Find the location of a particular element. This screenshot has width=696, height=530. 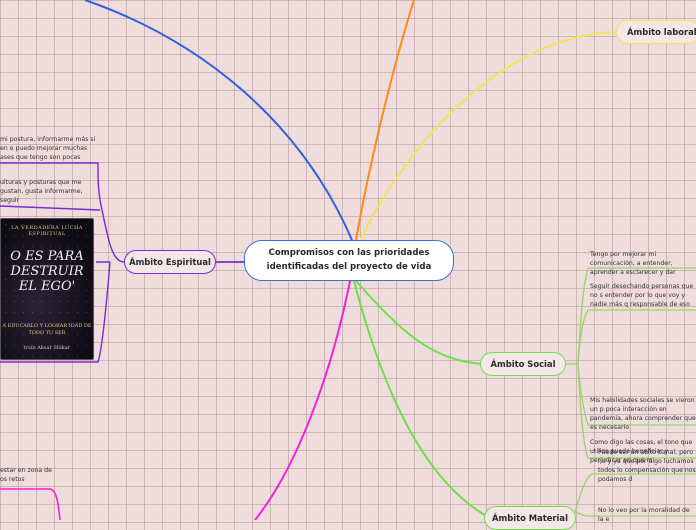

connector-orange is located at coordinates (385, 120).